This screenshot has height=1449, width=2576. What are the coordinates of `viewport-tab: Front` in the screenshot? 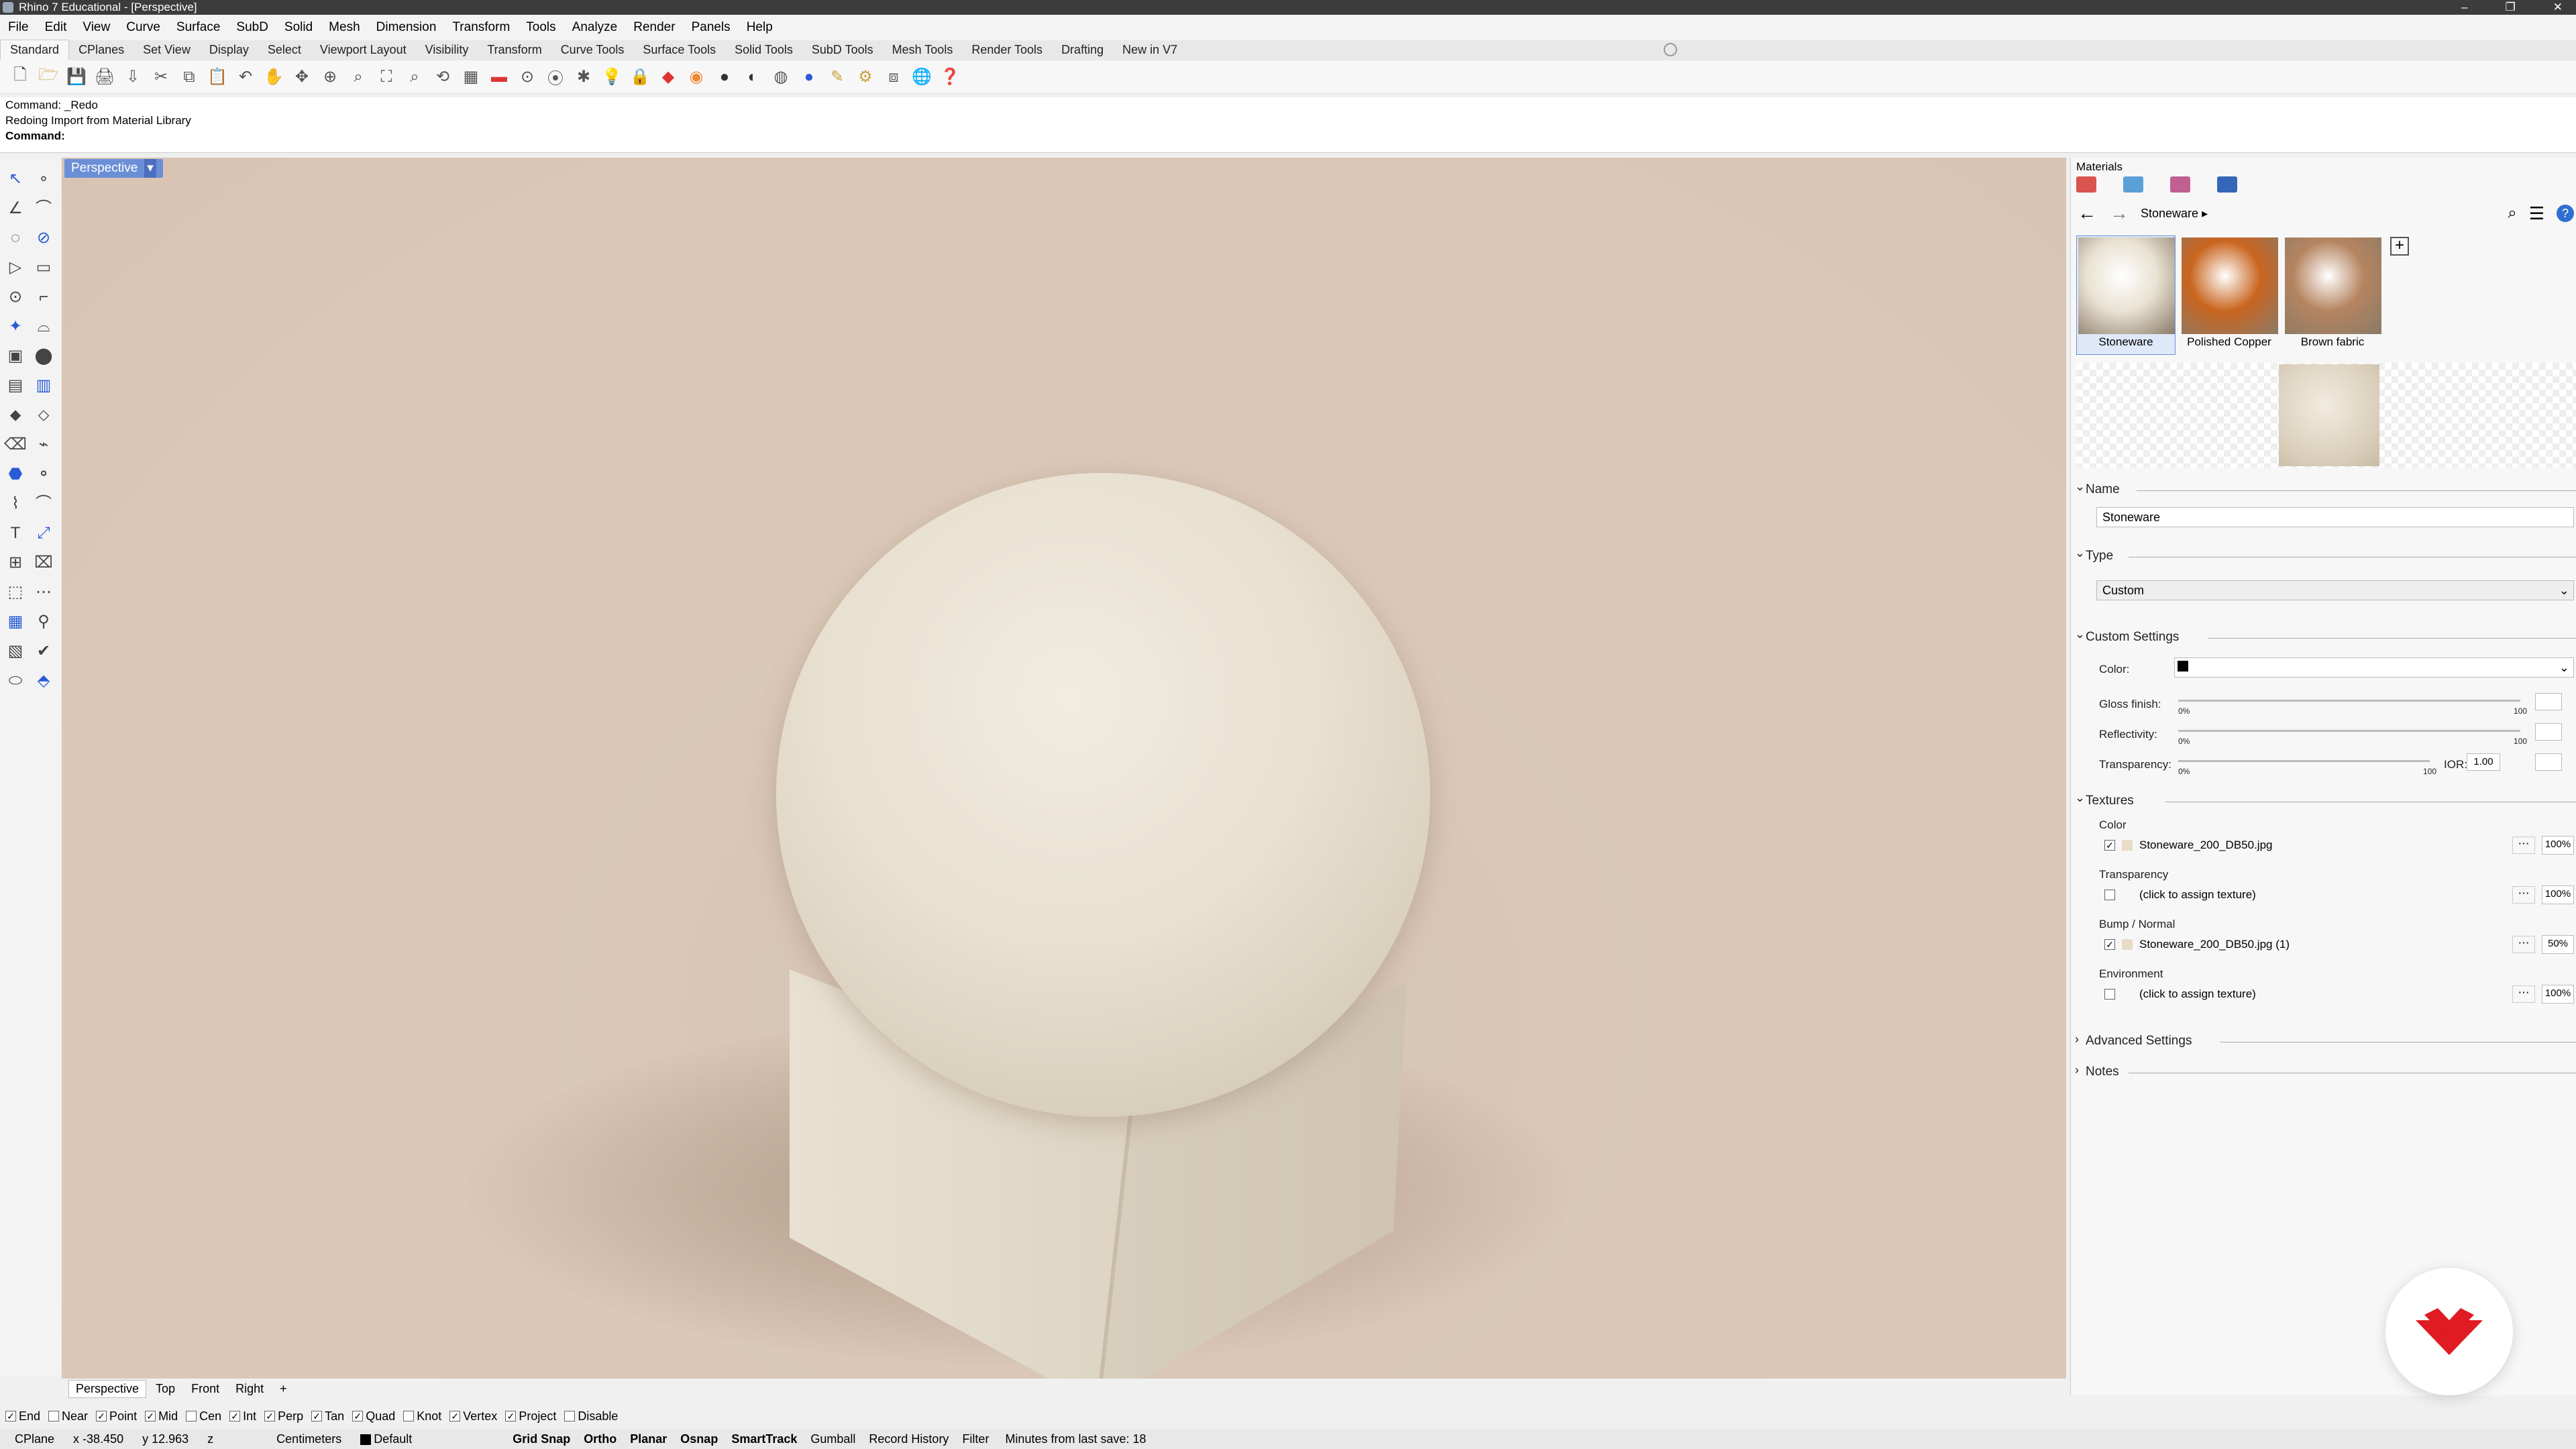 It's located at (205, 1389).